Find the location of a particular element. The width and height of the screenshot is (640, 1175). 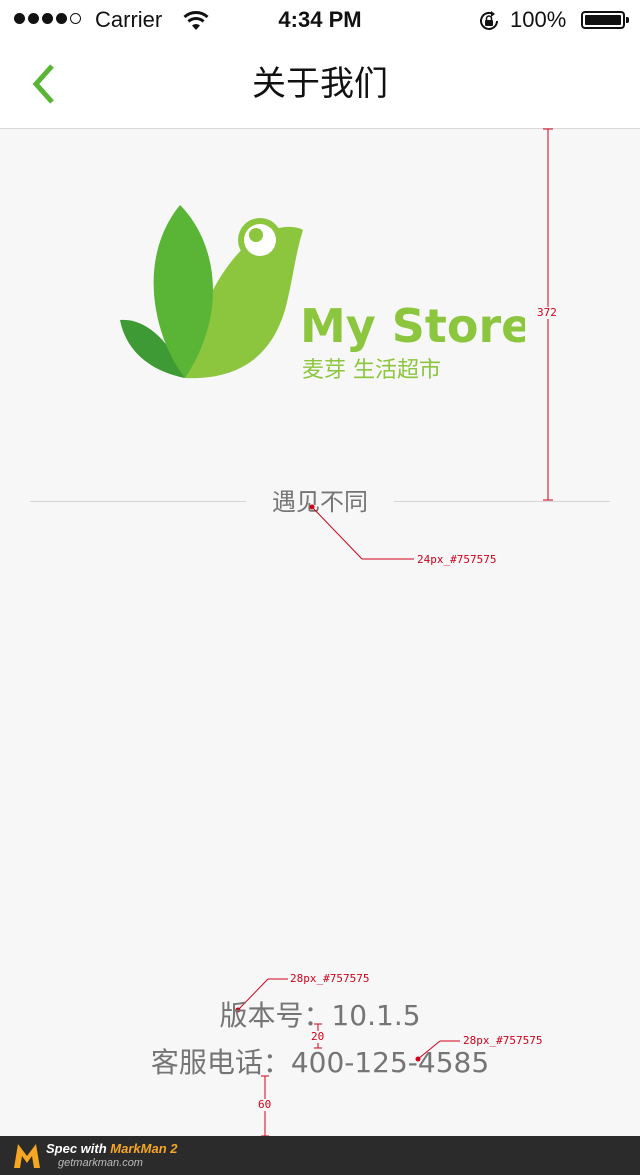

spec-height-label: 372 is located at coordinates (547, 312).